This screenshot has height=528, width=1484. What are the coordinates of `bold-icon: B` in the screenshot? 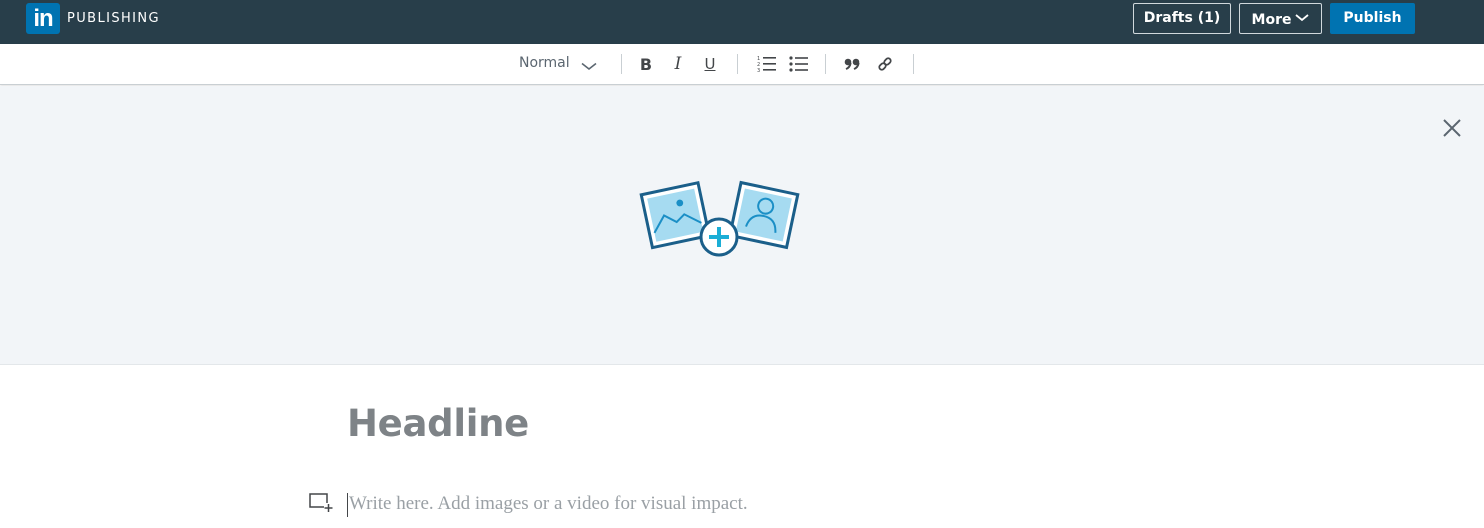 It's located at (646, 64).